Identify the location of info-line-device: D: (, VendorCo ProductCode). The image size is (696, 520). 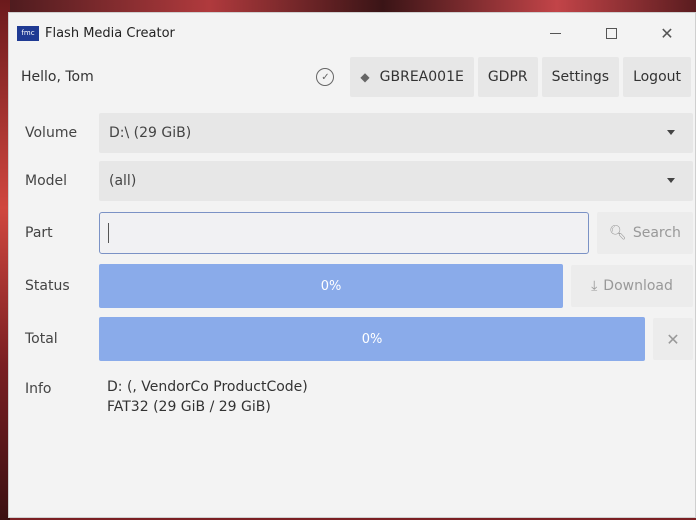
(207, 387).